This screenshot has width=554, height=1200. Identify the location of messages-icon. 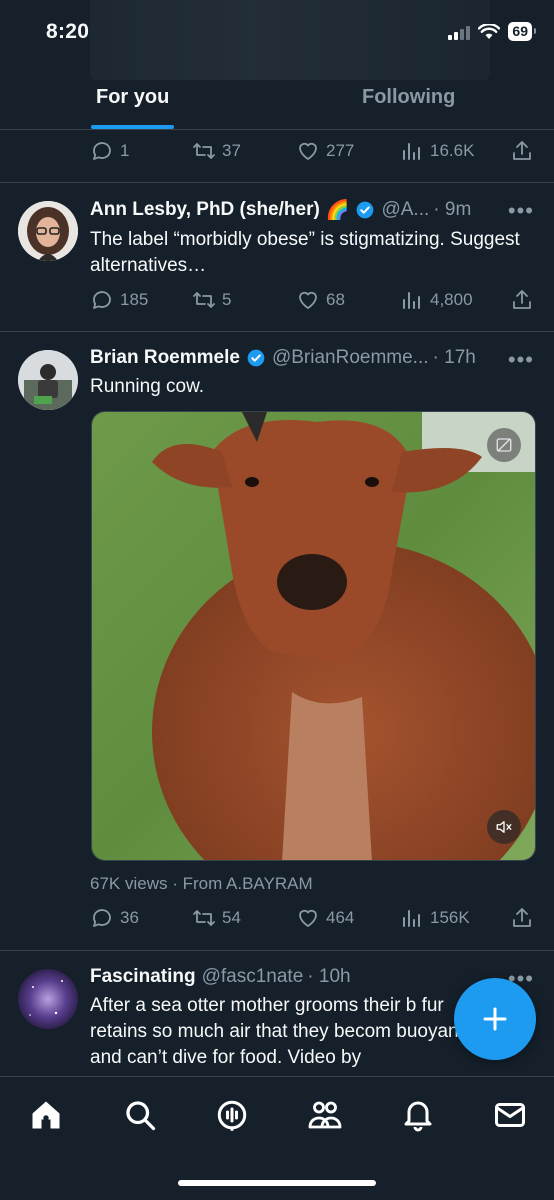
(510, 1115).